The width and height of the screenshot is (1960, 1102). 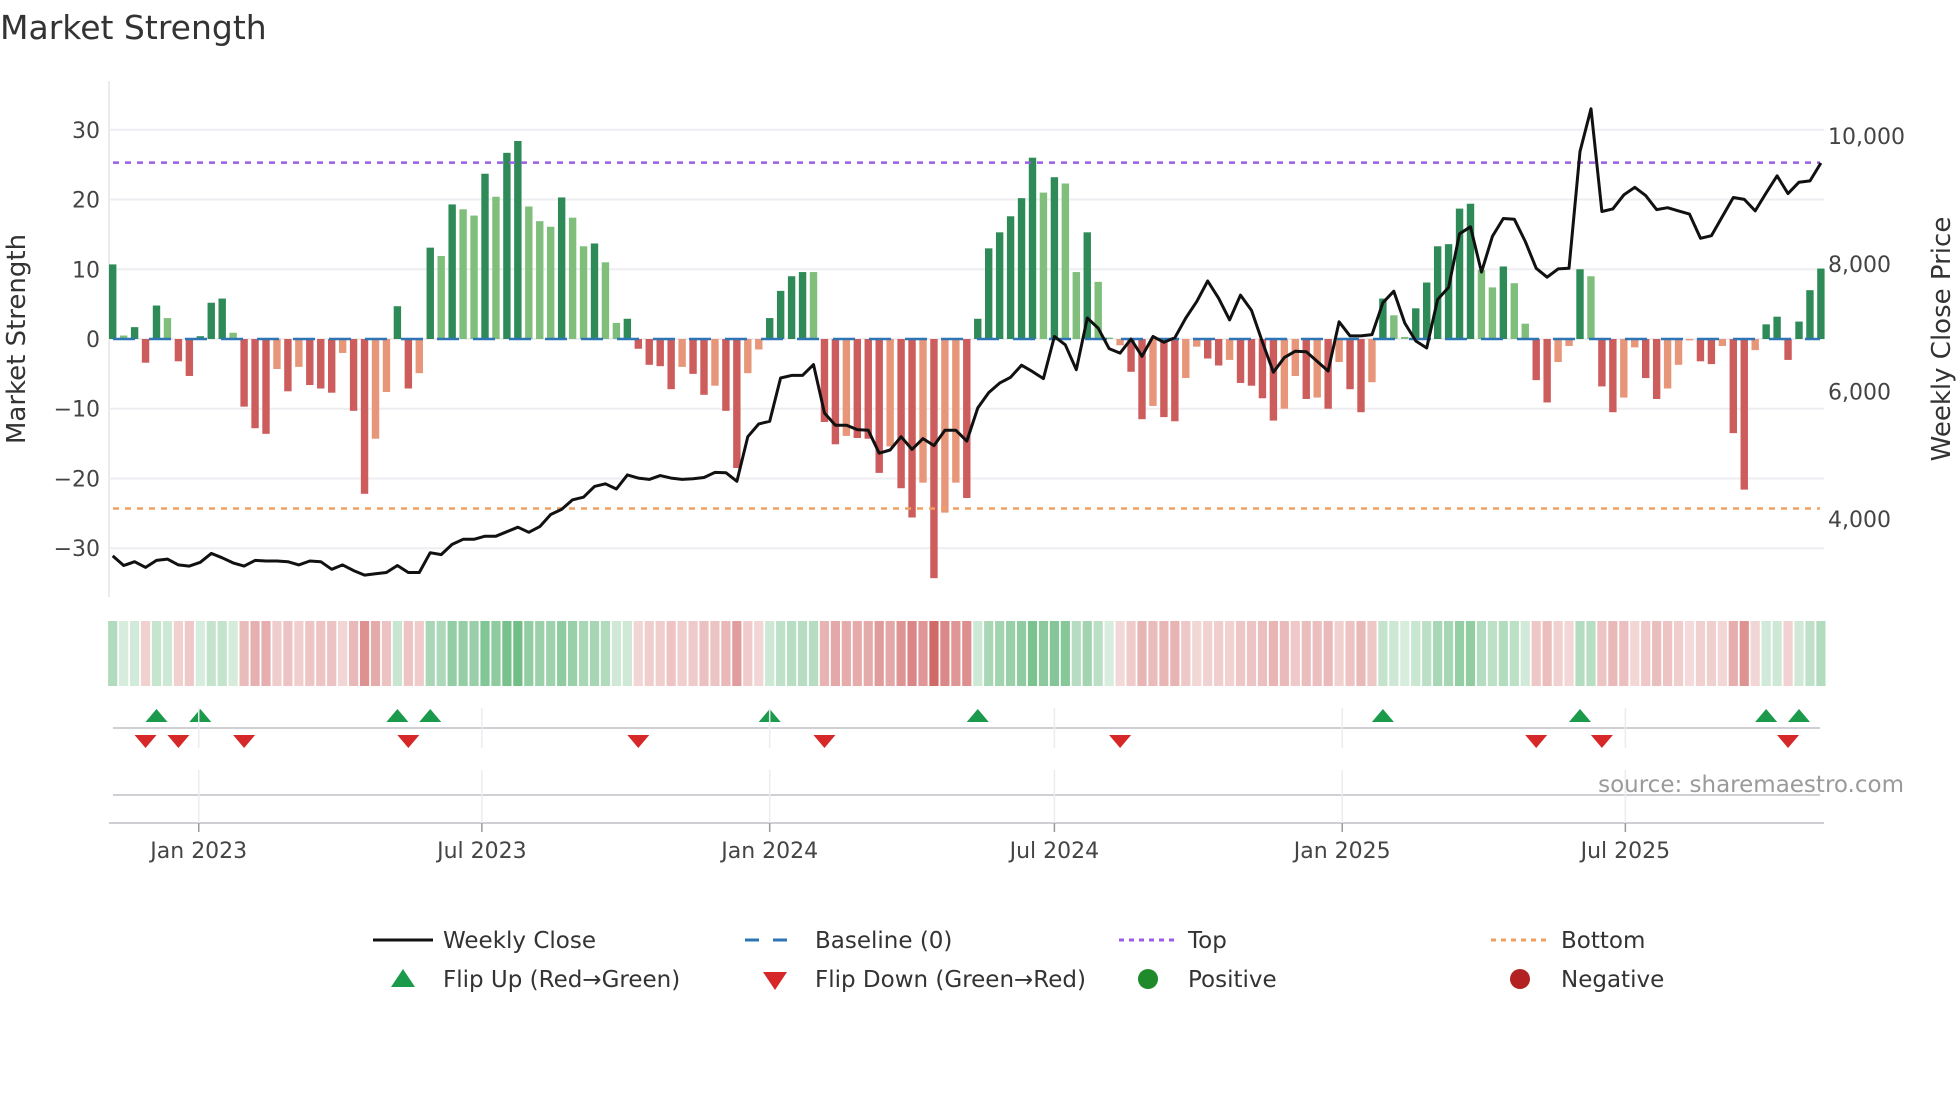 What do you see at coordinates (1341, 851) in the screenshot?
I see `x-tick-label: Jan 2025` at bounding box center [1341, 851].